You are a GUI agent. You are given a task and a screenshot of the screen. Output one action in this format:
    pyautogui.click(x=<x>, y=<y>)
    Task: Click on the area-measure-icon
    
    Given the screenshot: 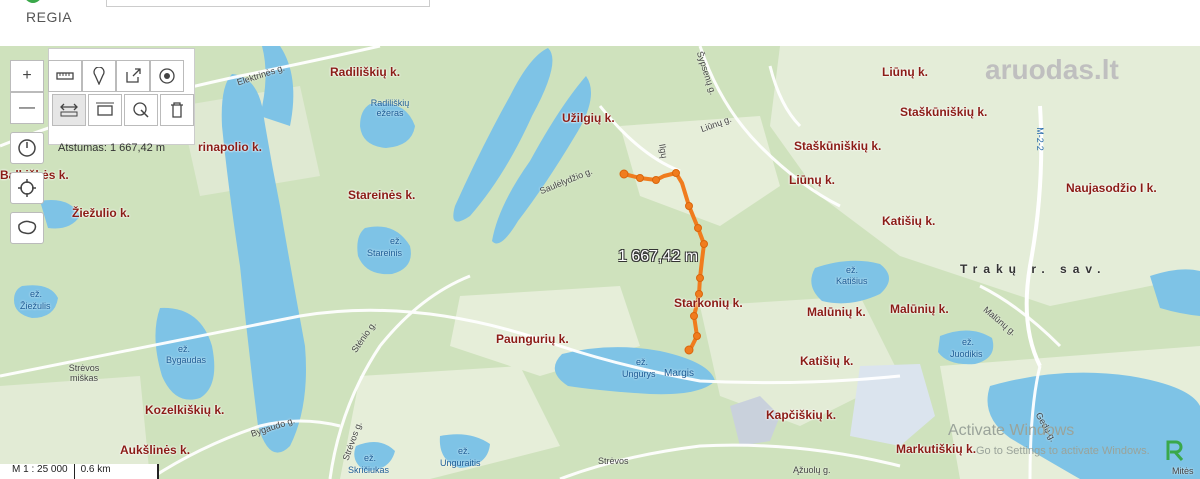 What is the action you would take?
    pyautogui.click(x=105, y=109)
    